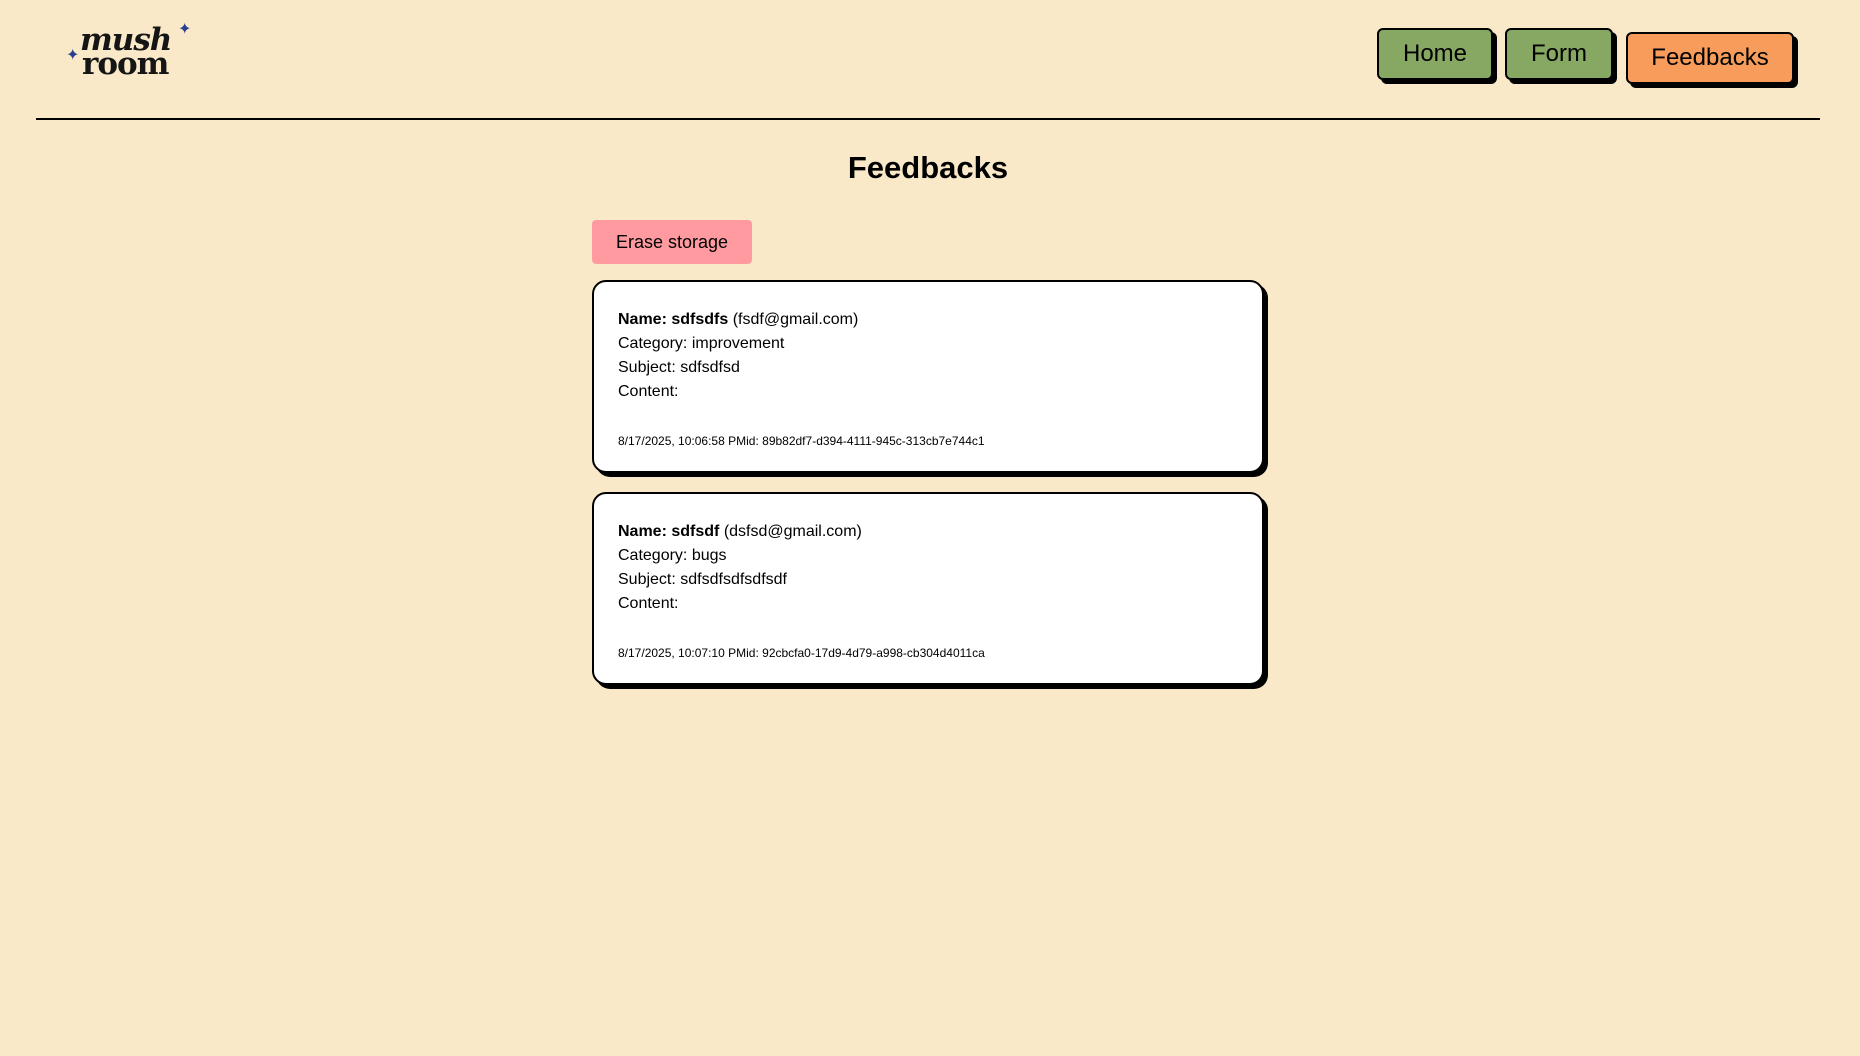 The height and width of the screenshot is (1056, 1860). I want to click on feedback-subject-line: Subject: sdfsdfsdfsdfsdf, so click(940, 580).